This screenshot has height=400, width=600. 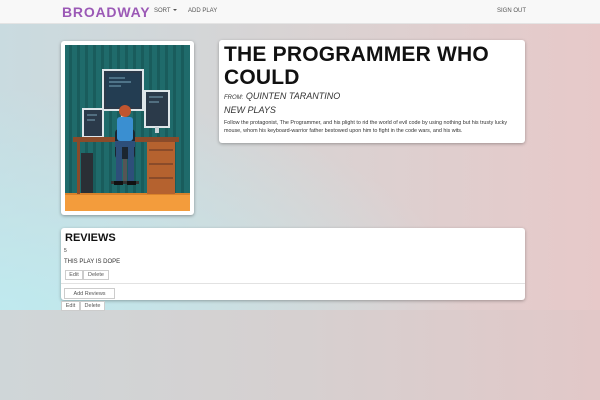 What do you see at coordinates (92, 262) in the screenshot?
I see `review-text: THIS PLAY IS DOPE` at bounding box center [92, 262].